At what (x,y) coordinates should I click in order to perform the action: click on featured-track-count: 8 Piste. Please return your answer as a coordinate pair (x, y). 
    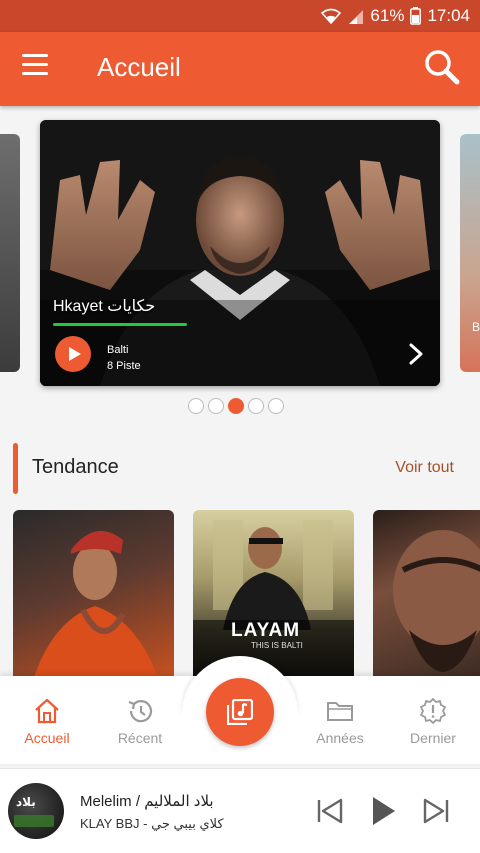
    Looking at the image, I should click on (124, 366).